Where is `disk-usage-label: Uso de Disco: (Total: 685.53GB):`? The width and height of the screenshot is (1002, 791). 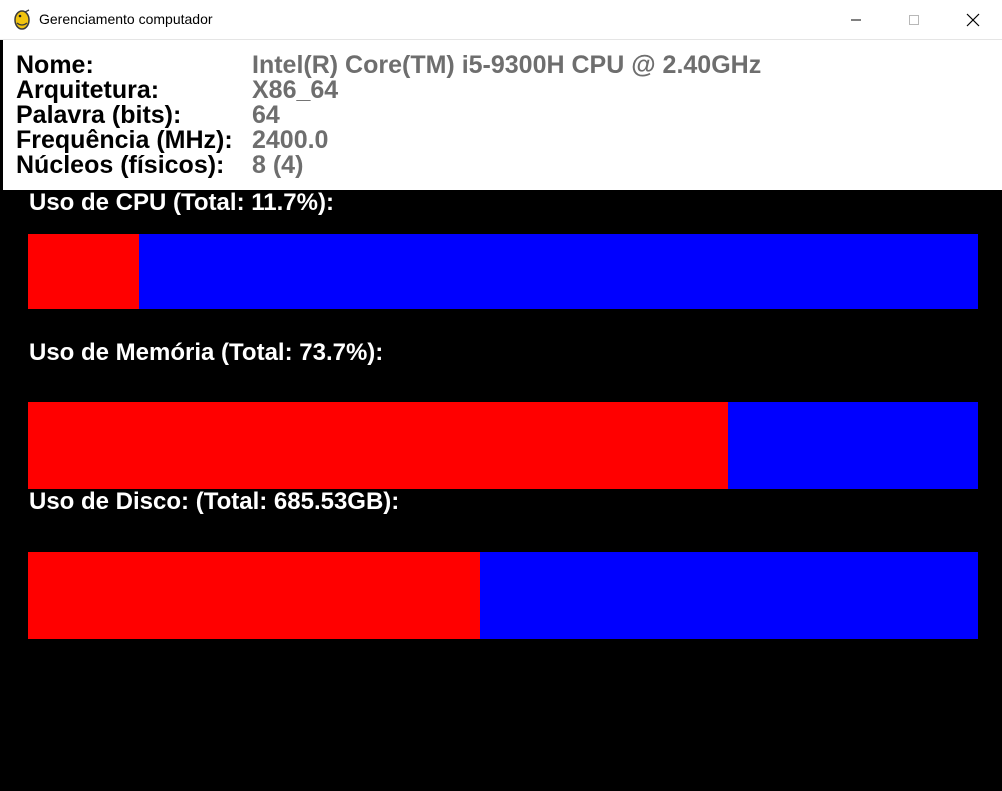 disk-usage-label: Uso de Disco: (Total: 685.53GB): is located at coordinates (214, 501).